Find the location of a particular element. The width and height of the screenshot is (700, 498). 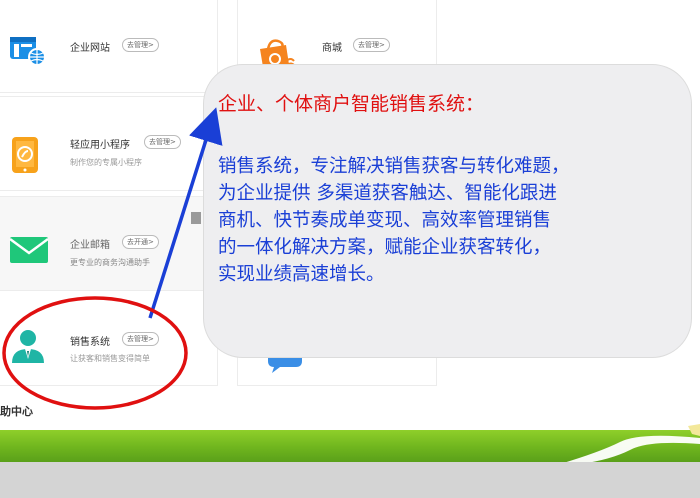

card-title: 商城 is located at coordinates (332, 48).